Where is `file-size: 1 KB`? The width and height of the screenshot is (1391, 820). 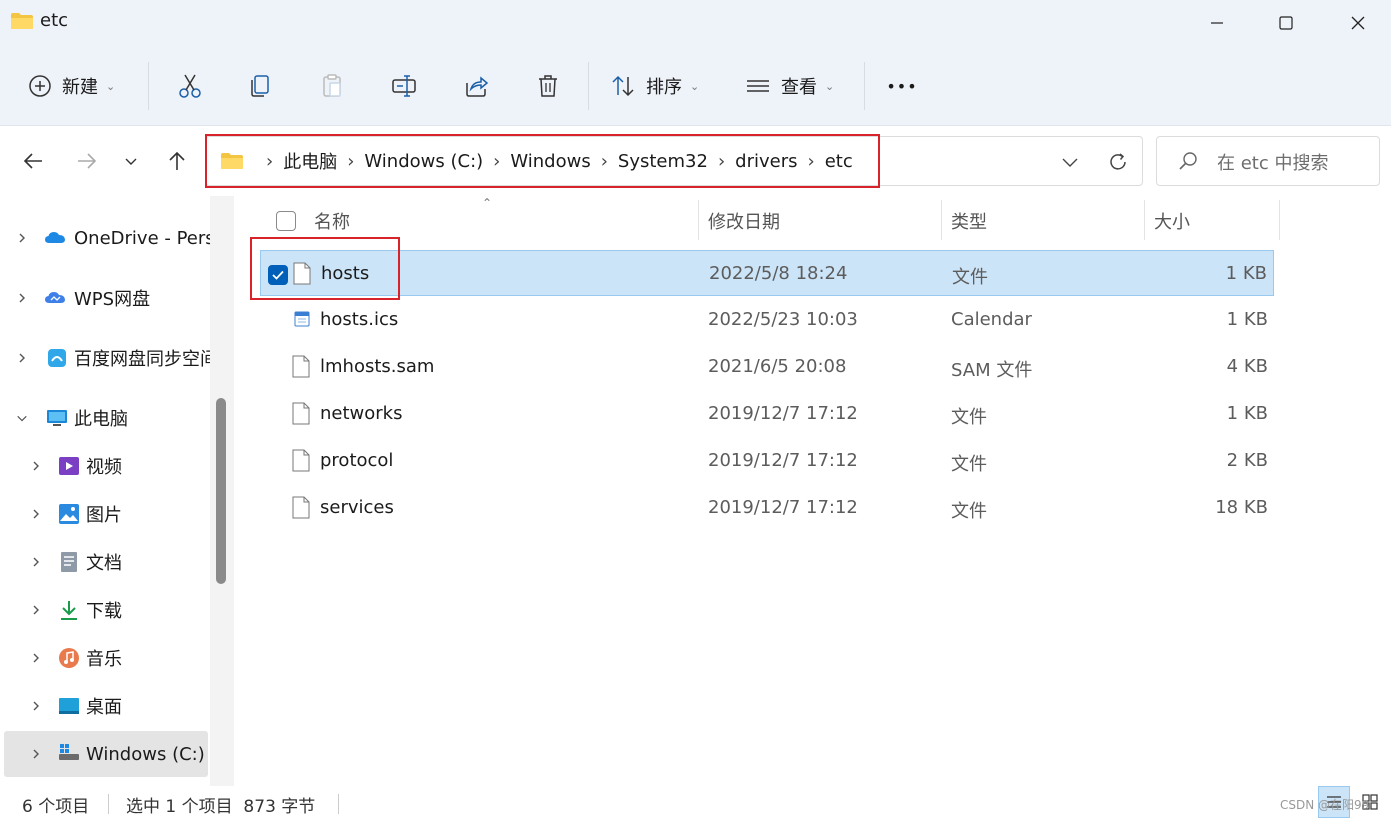 file-size: 1 KB is located at coordinates (1246, 273).